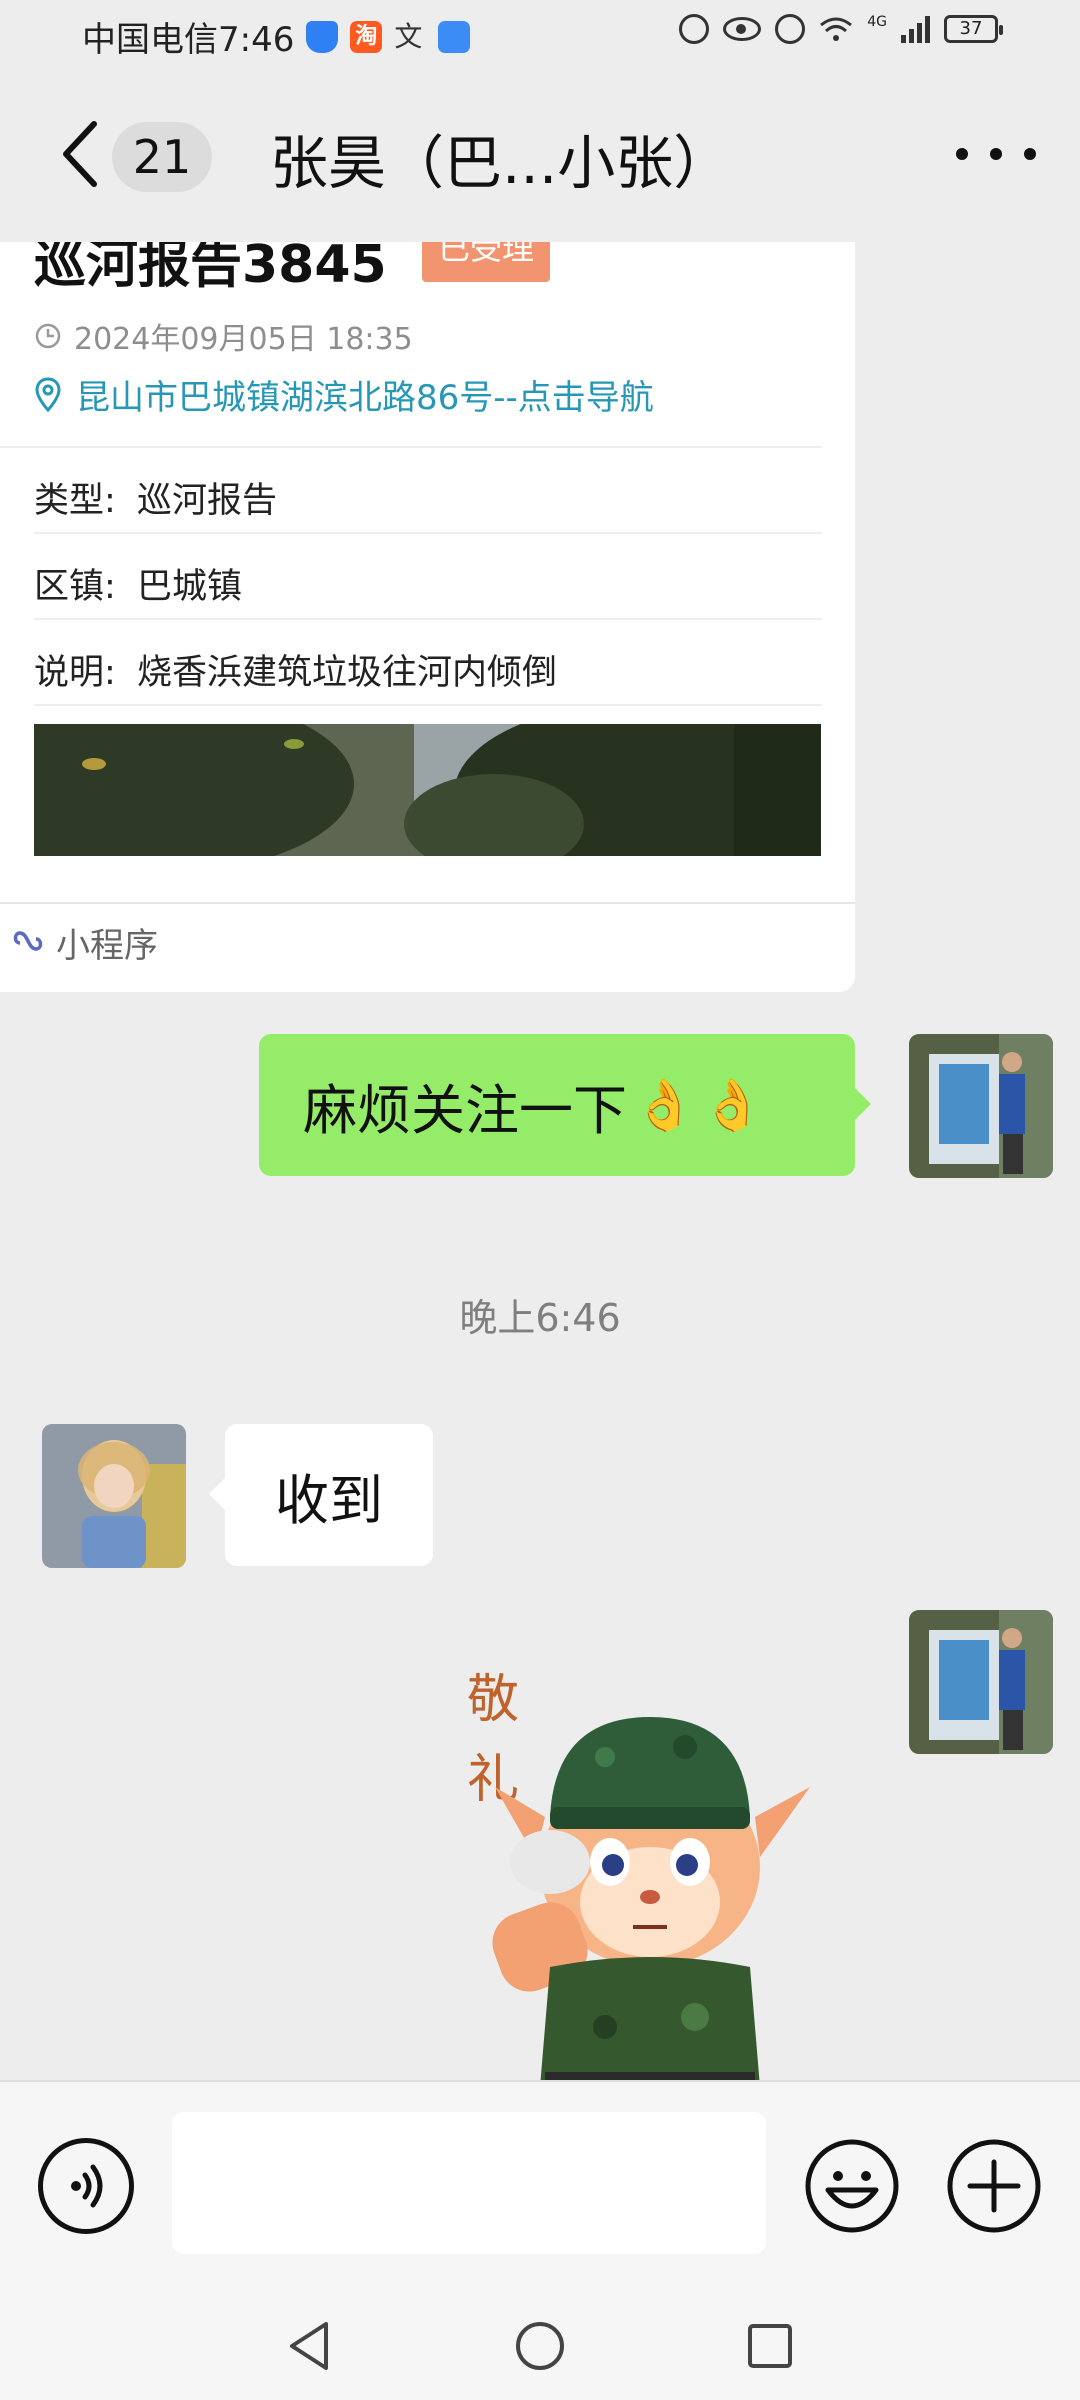 Image resolution: width=1080 pixels, height=2400 pixels. I want to click on clock-icon, so click(48, 336).